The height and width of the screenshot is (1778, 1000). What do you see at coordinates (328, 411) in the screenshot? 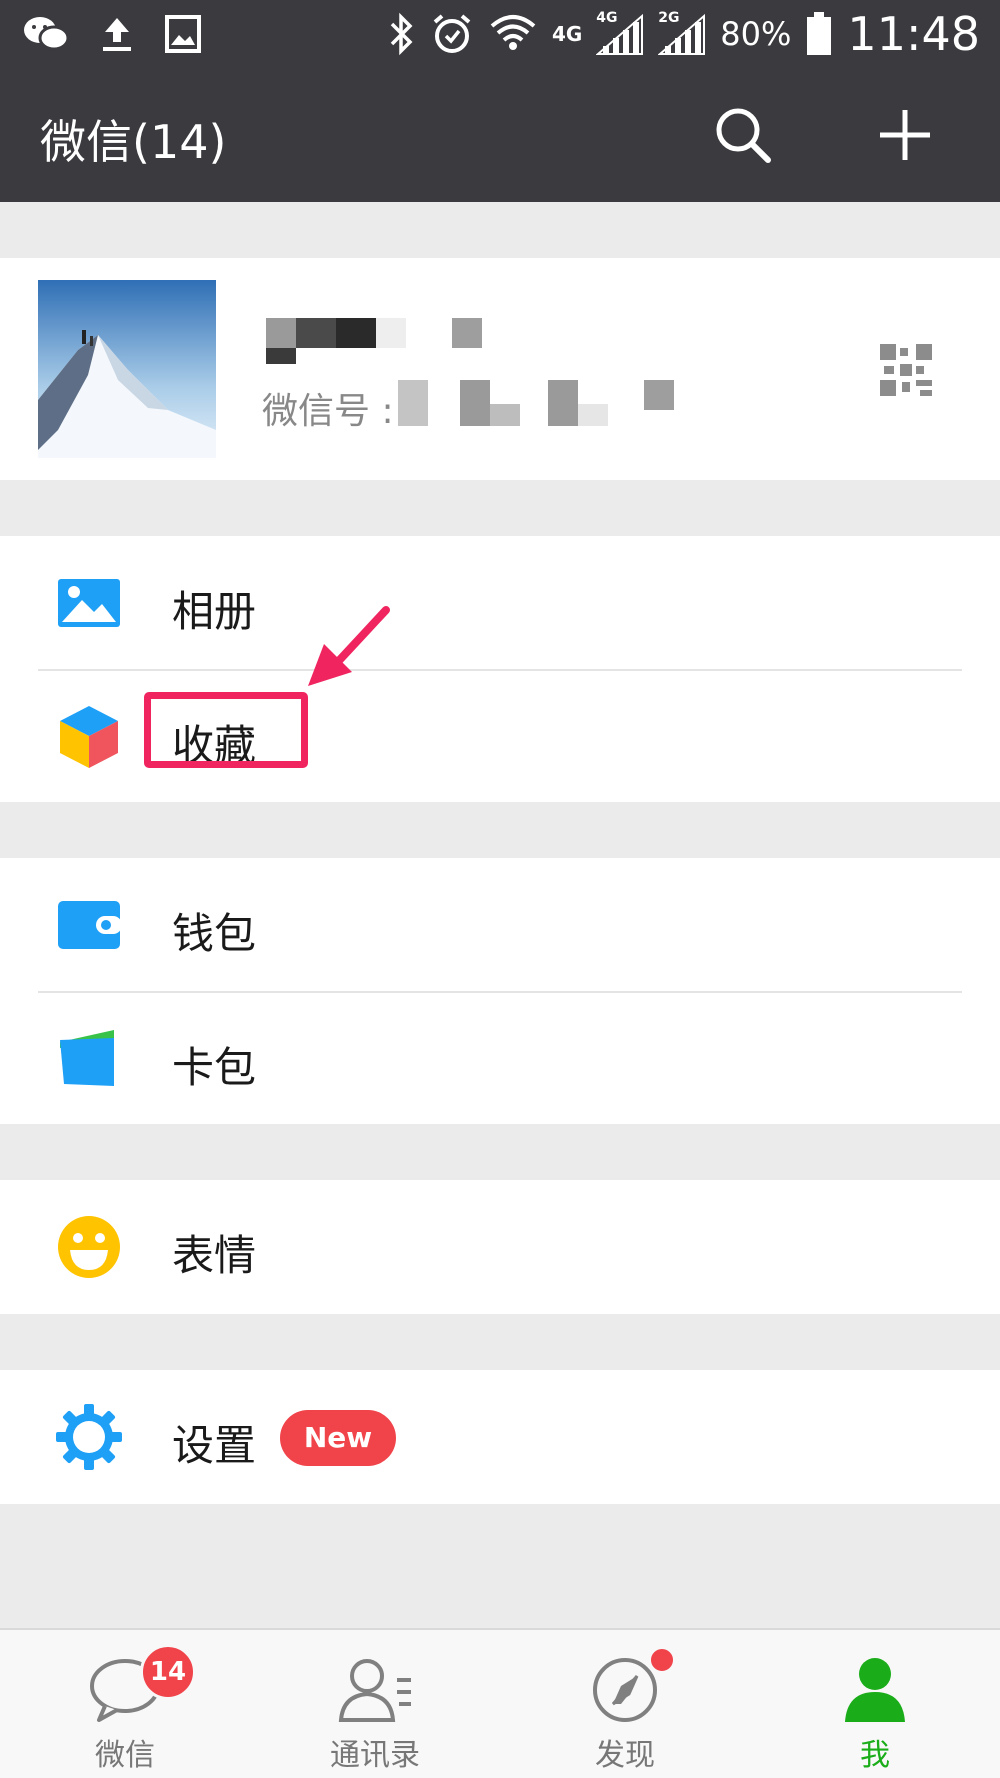
I see `wechat-id-label: 微信号 :` at bounding box center [328, 411].